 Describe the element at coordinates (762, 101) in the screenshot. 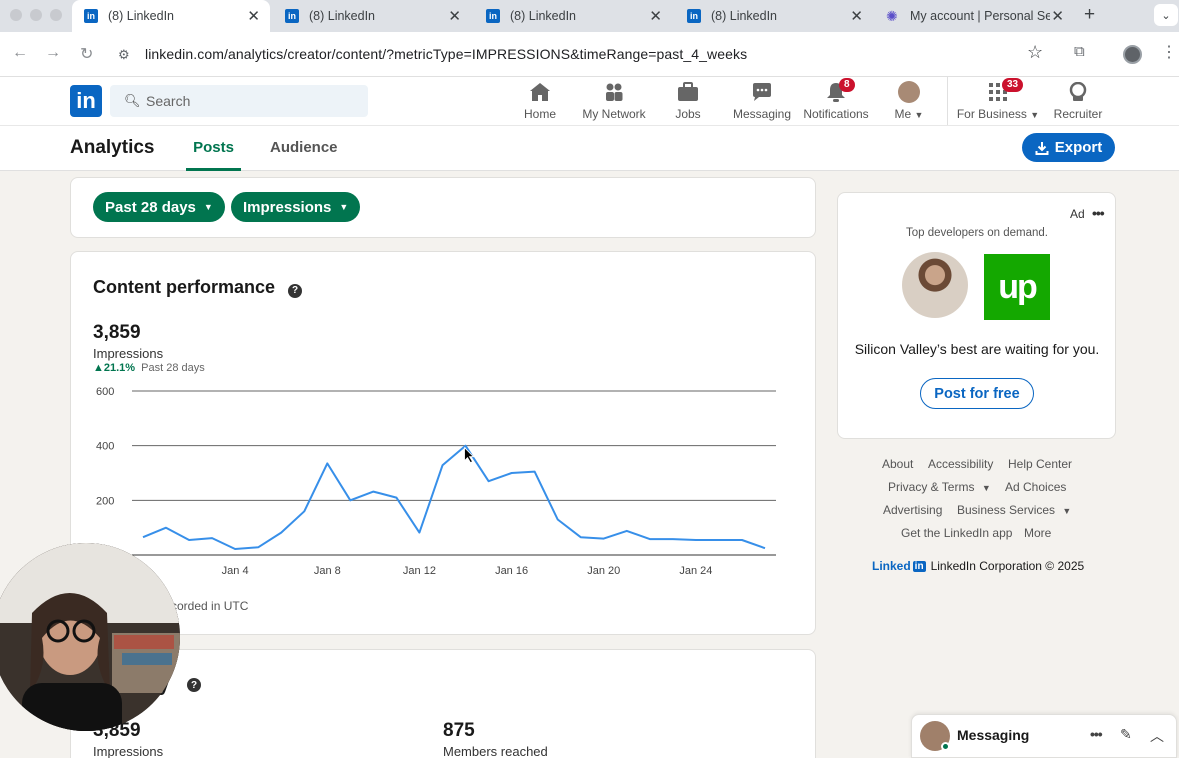

I see `nav-messaging: Messaging` at that location.